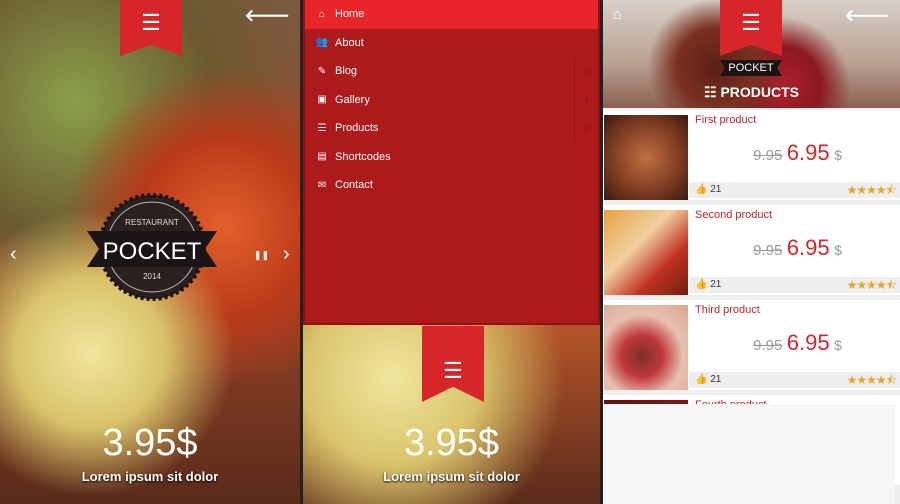  Describe the element at coordinates (451, 128) in the screenshot. I see `menu-item-products: ☰ Products ›` at that location.